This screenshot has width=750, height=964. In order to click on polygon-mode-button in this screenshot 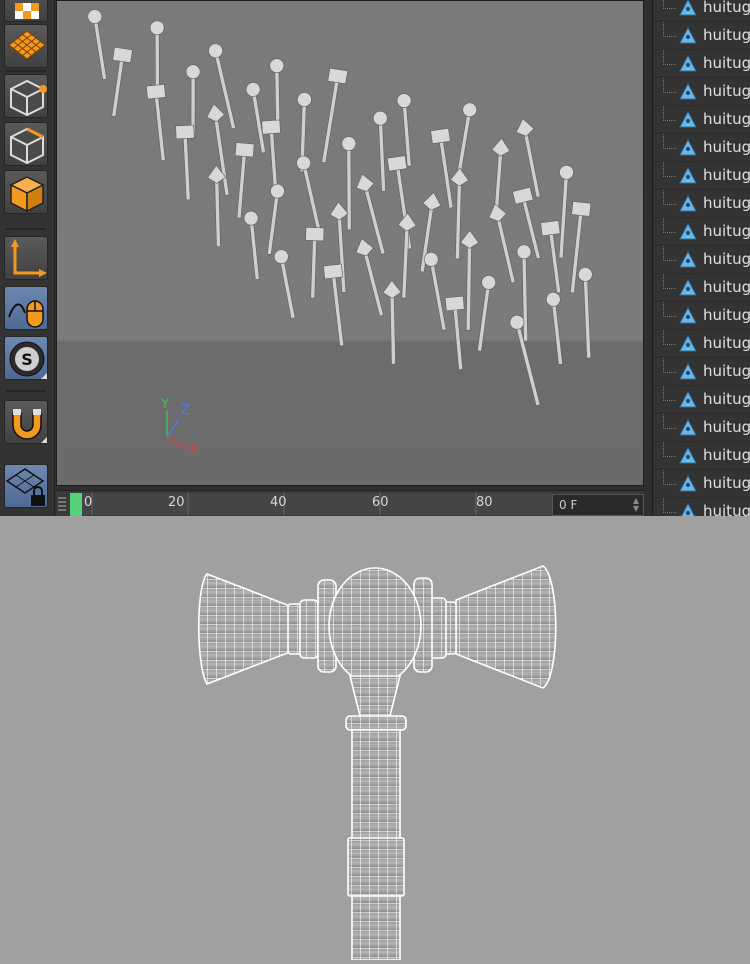, I will do `click(26, 192)`.